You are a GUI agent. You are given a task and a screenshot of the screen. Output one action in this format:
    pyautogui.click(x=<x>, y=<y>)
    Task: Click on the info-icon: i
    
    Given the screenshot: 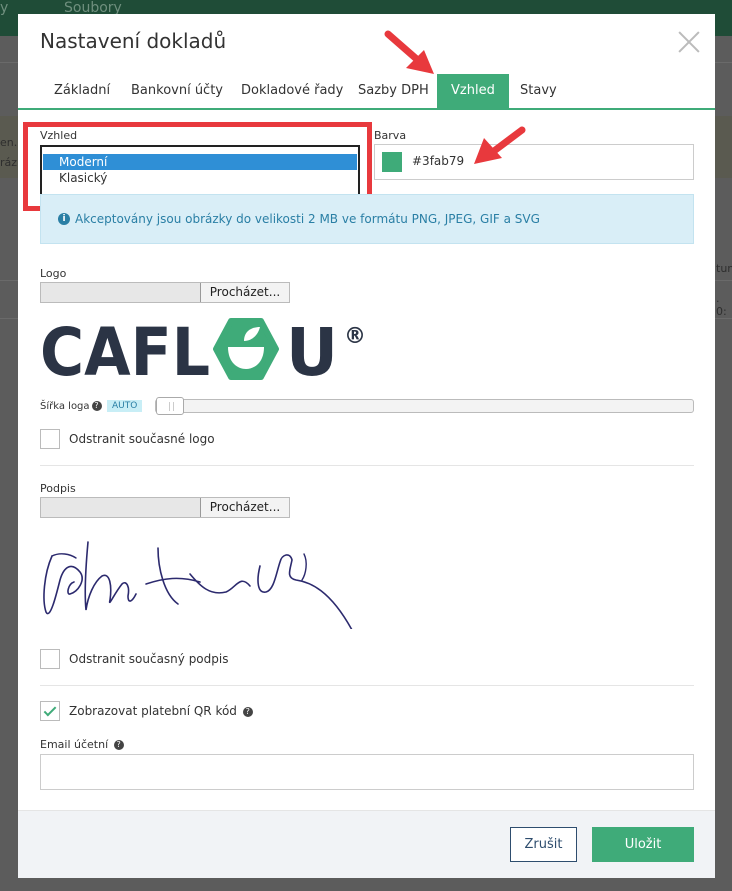 What is the action you would take?
    pyautogui.click(x=64, y=219)
    